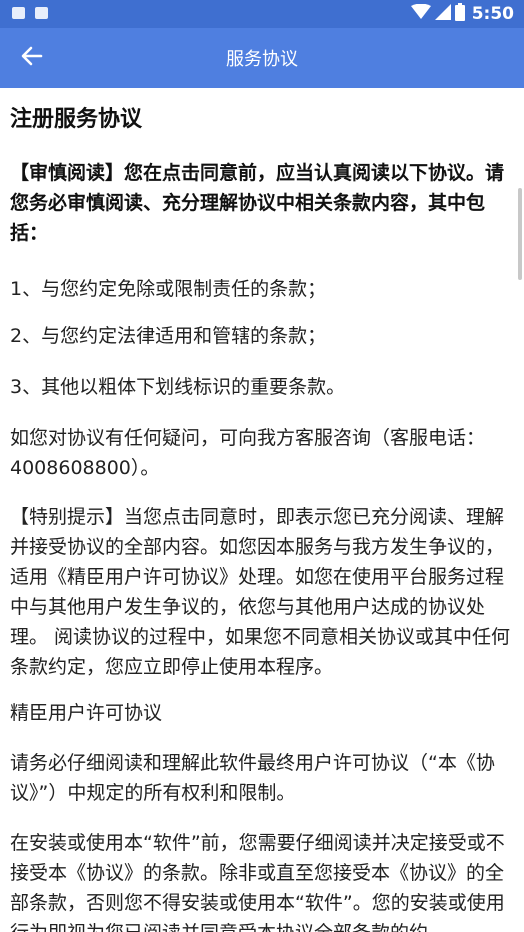 The image size is (524, 932). Describe the element at coordinates (76, 119) in the screenshot. I see `document-title: 注册服务协议` at that location.